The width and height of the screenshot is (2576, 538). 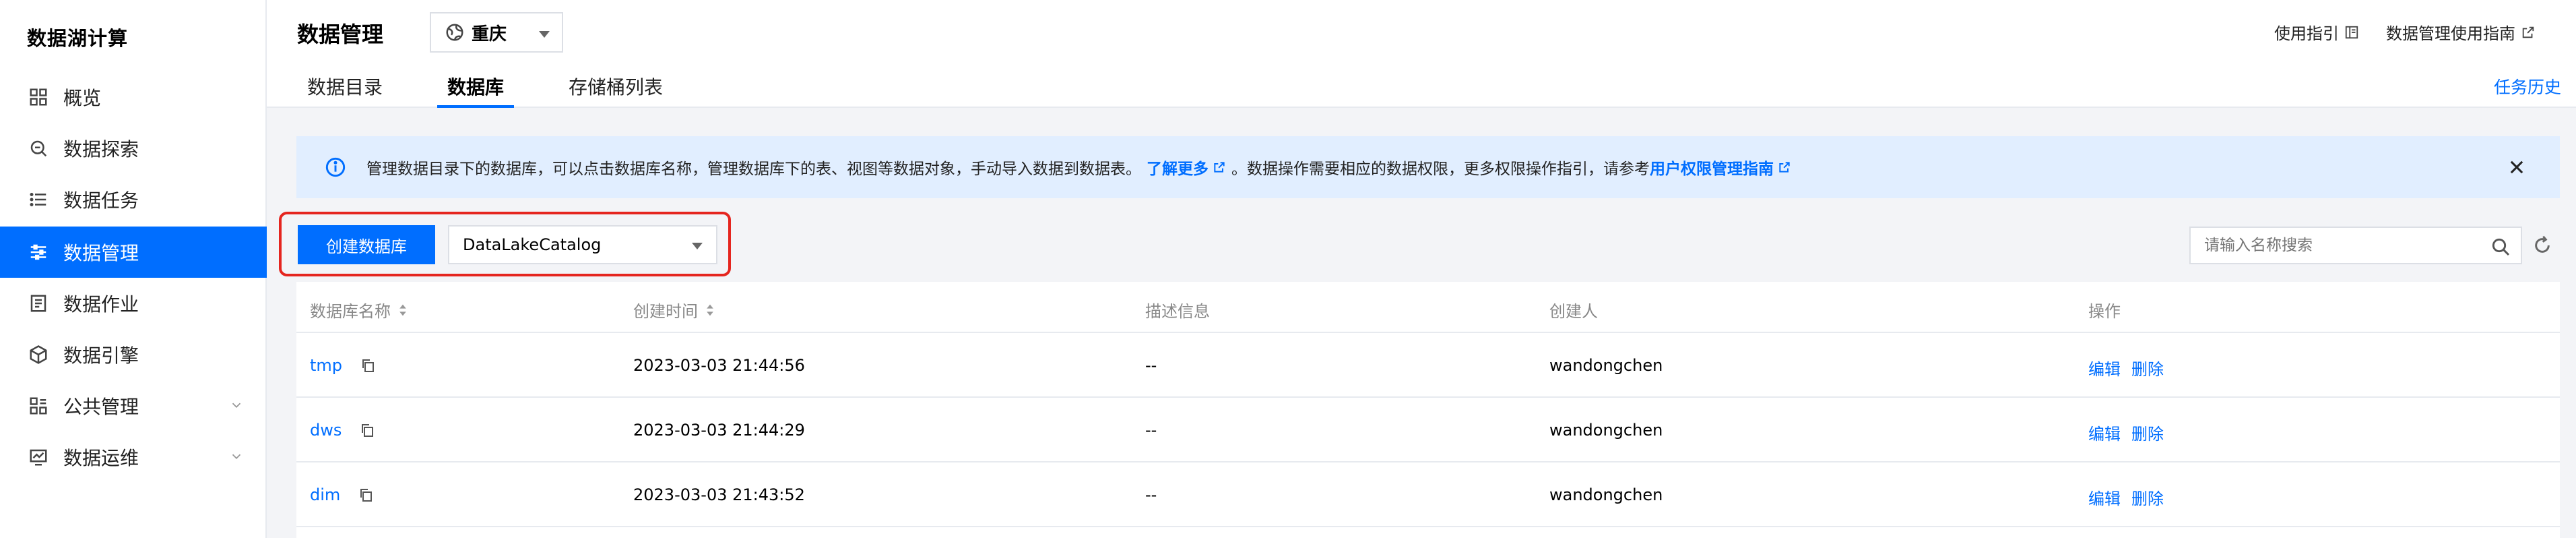 I want to click on table-header: 数据库名称 创建时间 描述信息 创建人 操作, so click(x=1428, y=307).